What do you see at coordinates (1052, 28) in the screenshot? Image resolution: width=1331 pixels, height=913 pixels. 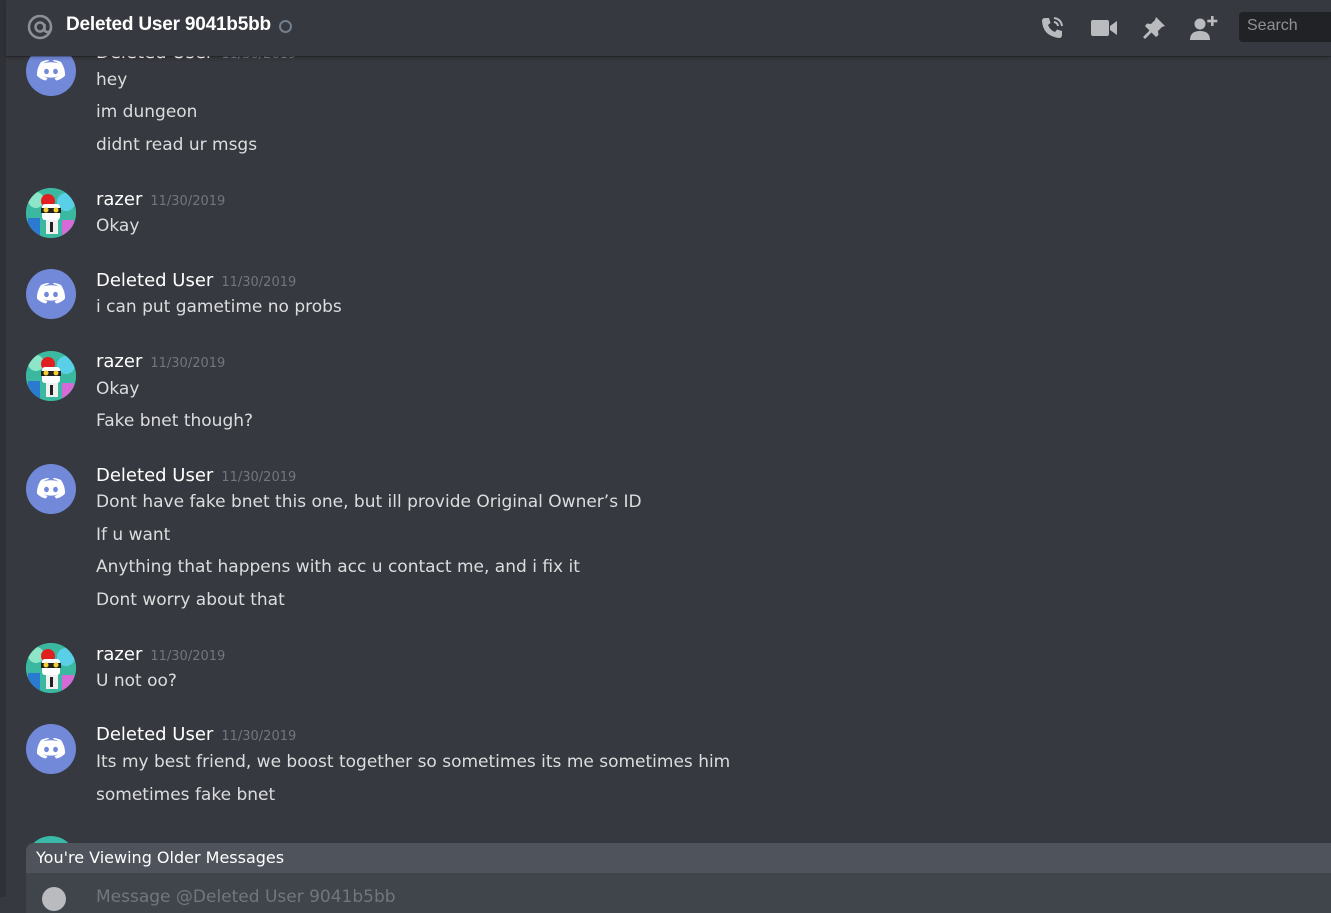 I see `call-icon` at bounding box center [1052, 28].